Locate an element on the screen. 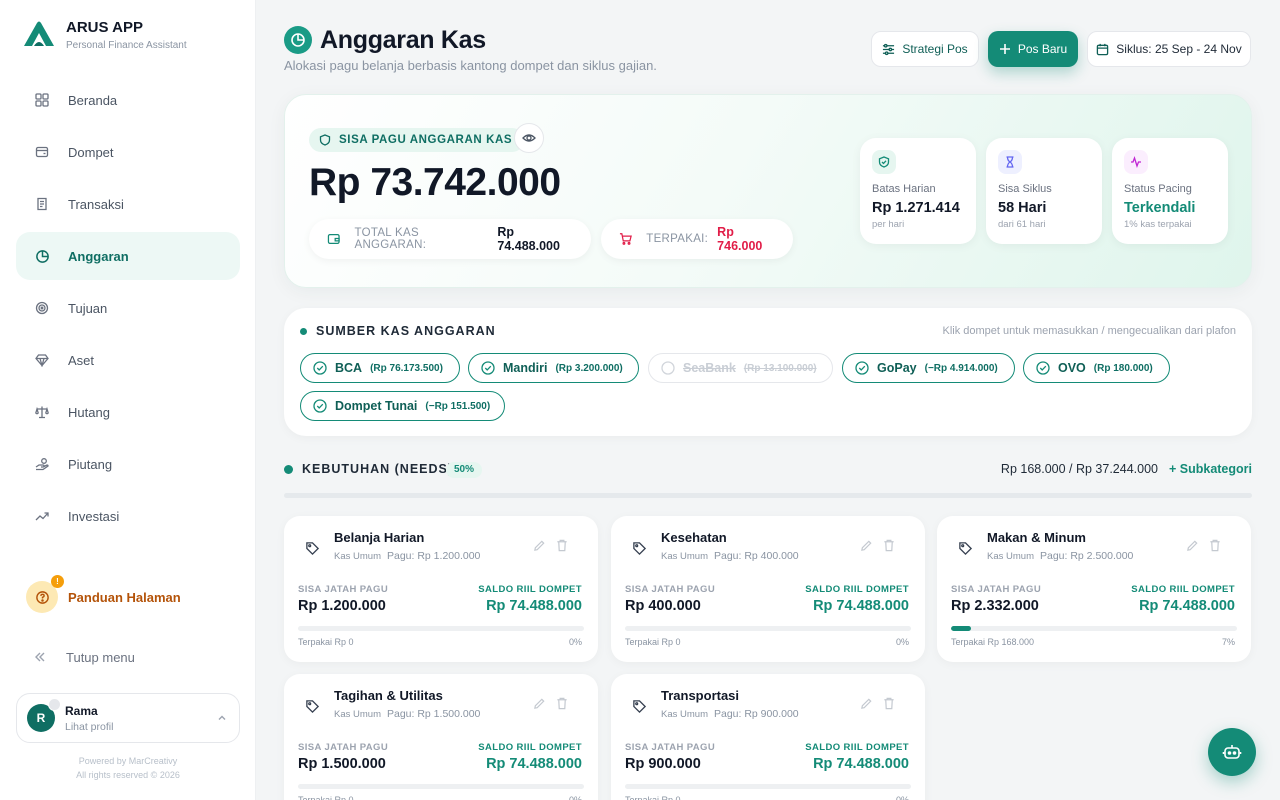 The image size is (1280, 800). avatar: R is located at coordinates (44, 715).